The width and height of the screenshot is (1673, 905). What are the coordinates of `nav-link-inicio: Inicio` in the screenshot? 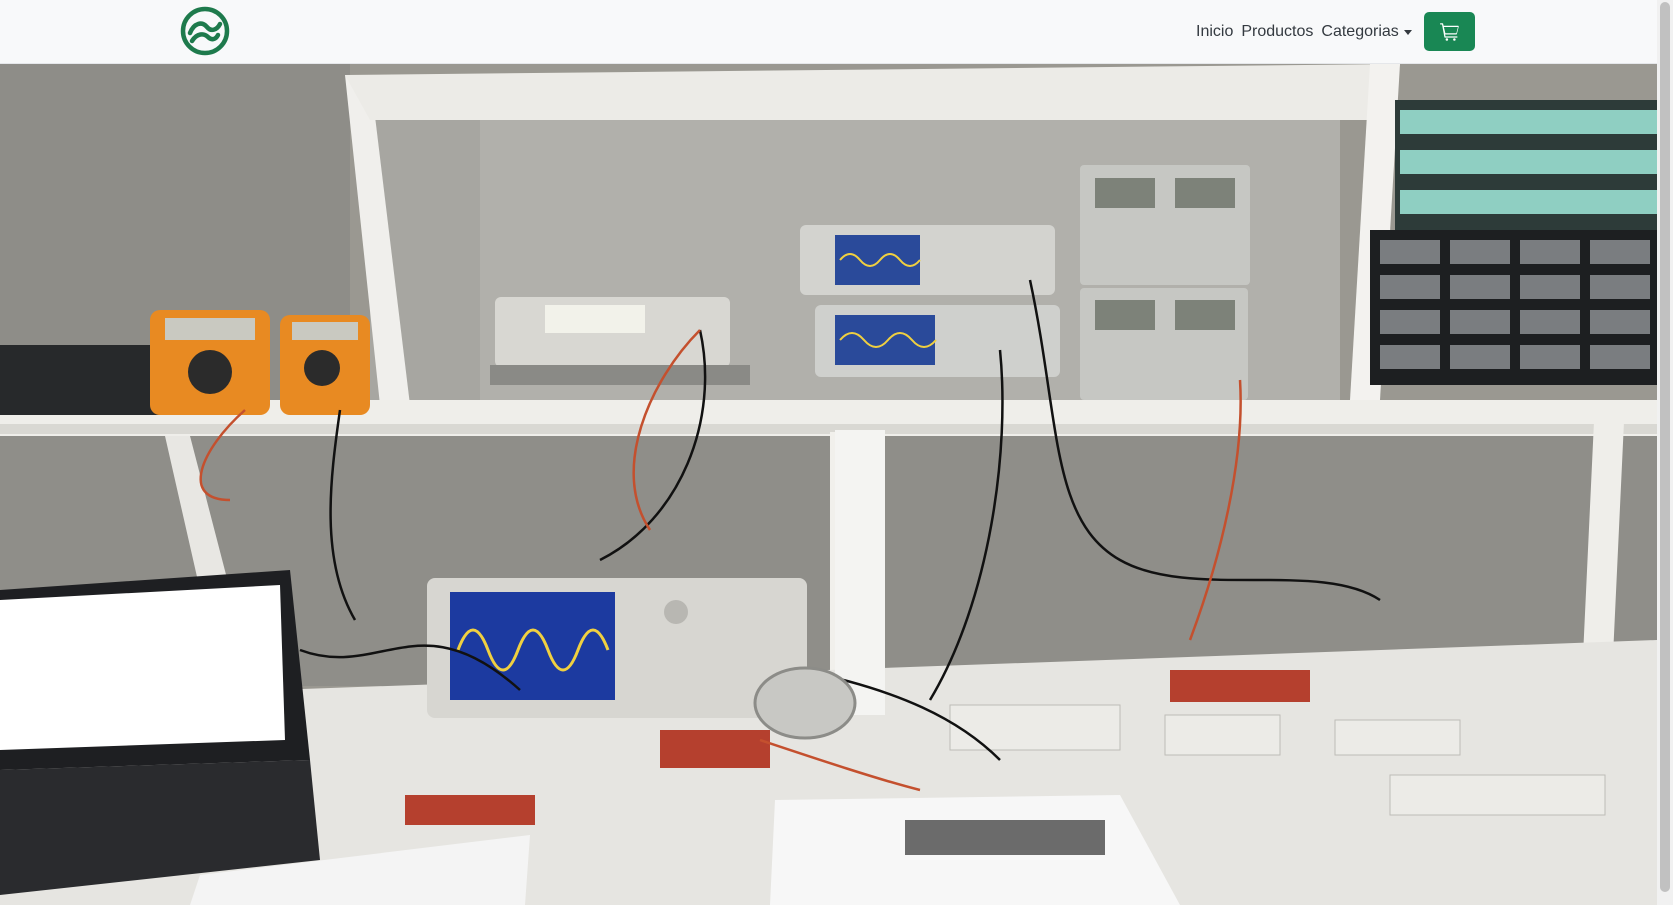 It's located at (1214, 32).